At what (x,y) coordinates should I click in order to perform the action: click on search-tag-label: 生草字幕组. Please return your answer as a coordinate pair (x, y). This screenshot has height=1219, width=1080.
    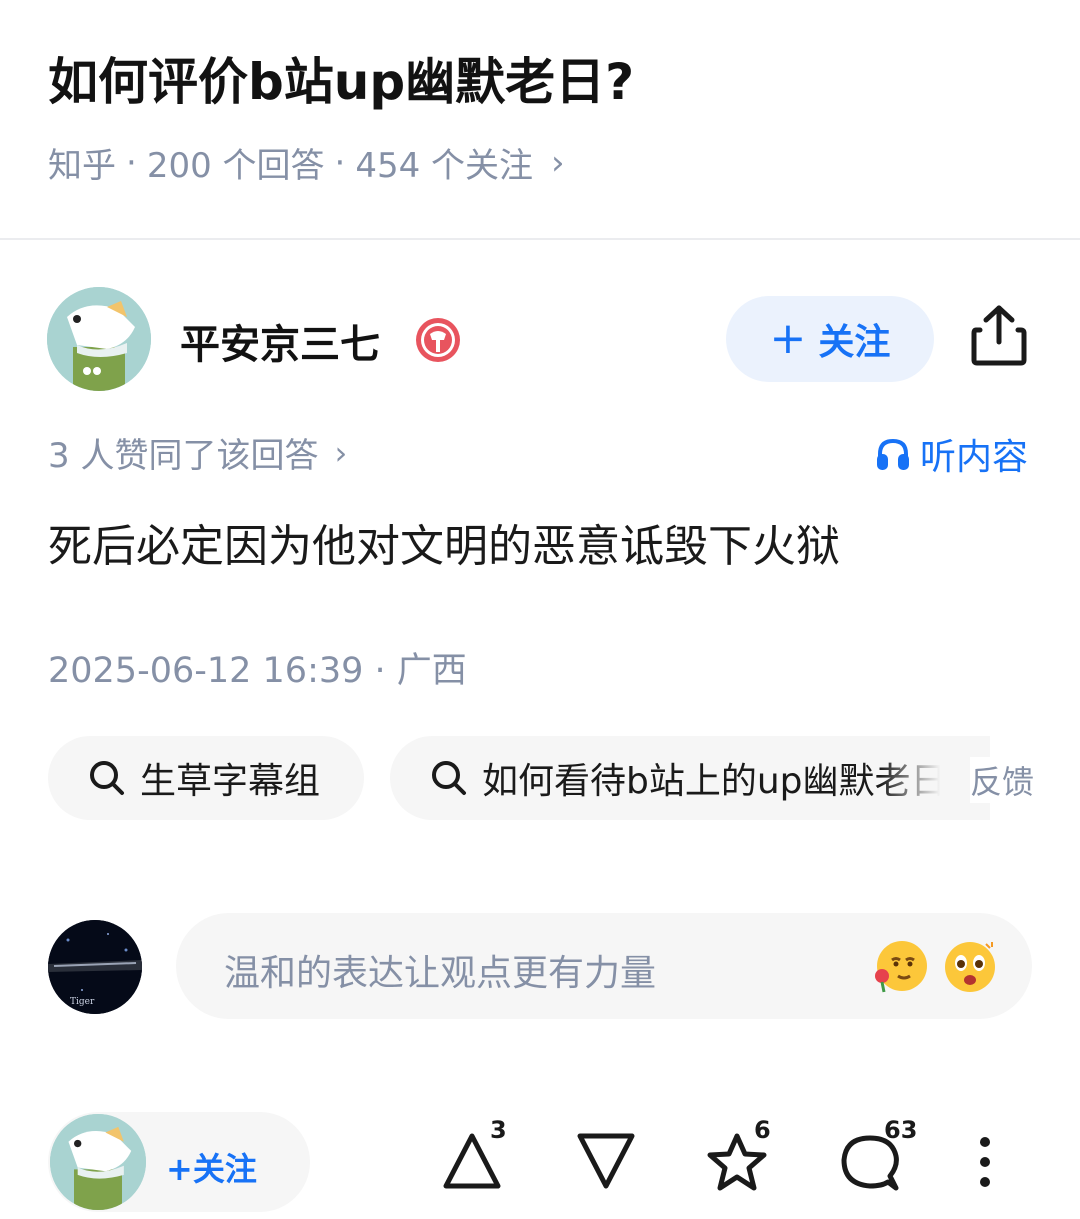
    Looking at the image, I should click on (230, 781).